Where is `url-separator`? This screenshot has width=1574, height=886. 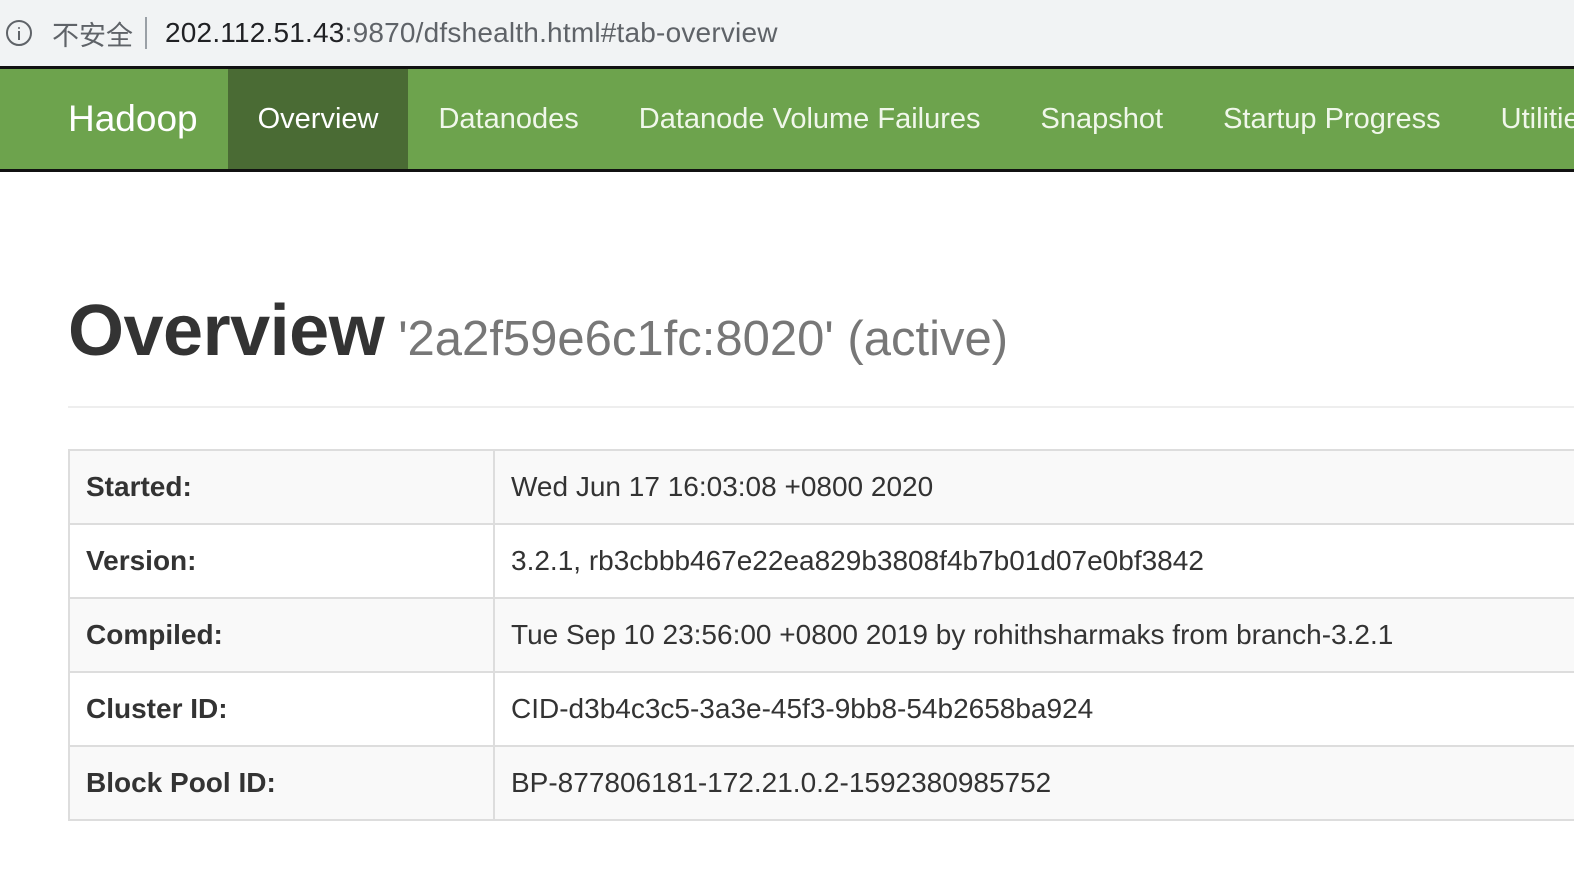
url-separator is located at coordinates (146, 33).